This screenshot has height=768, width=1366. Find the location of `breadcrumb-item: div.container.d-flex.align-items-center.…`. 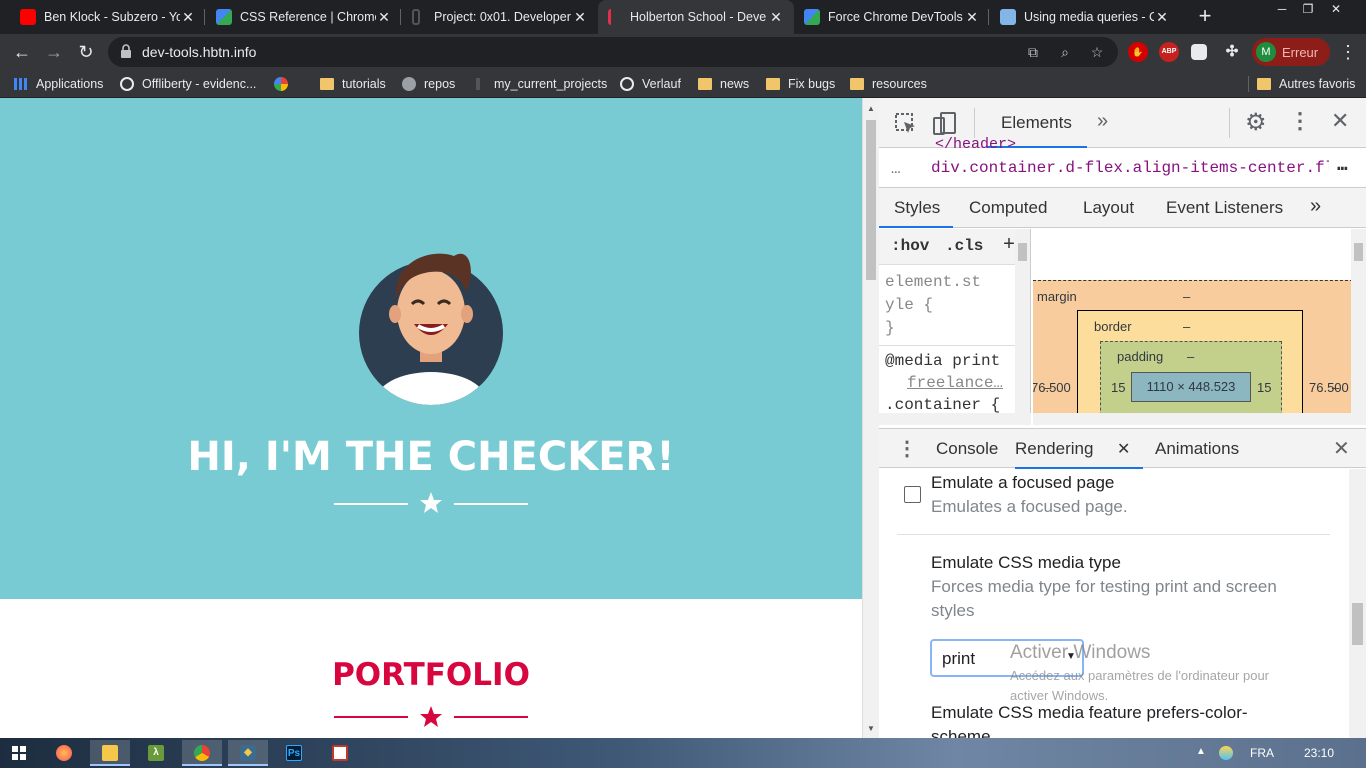

breadcrumb-item: div.container.d-flex.align-items-center.… is located at coordinates (1130, 168).